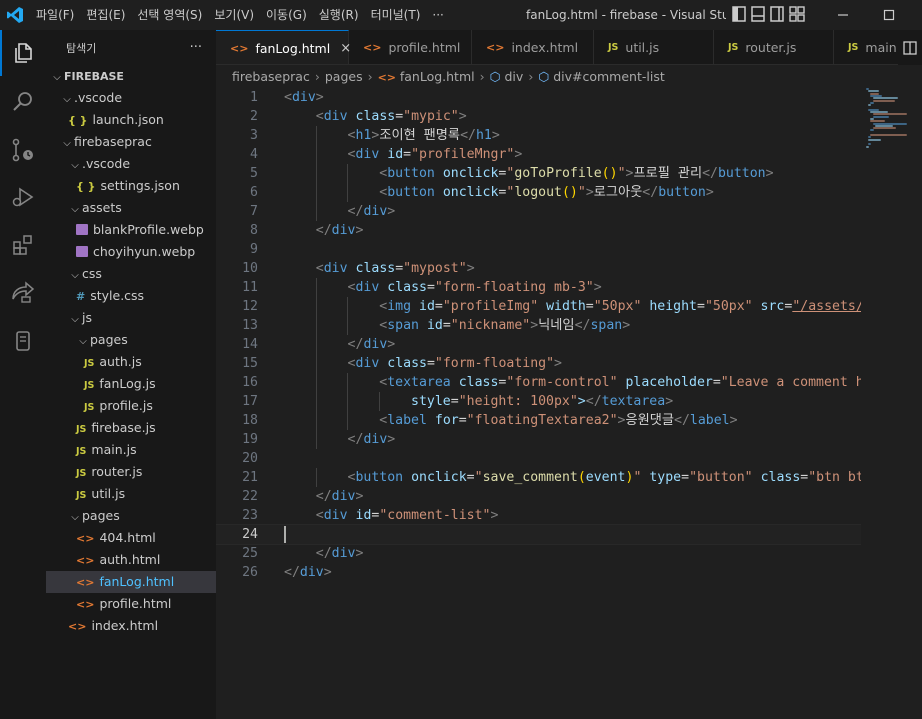 The height and width of the screenshot is (719, 922). What do you see at coordinates (410, 47) in the screenshot?
I see `tab-profile-html: <> profile.html` at bounding box center [410, 47].